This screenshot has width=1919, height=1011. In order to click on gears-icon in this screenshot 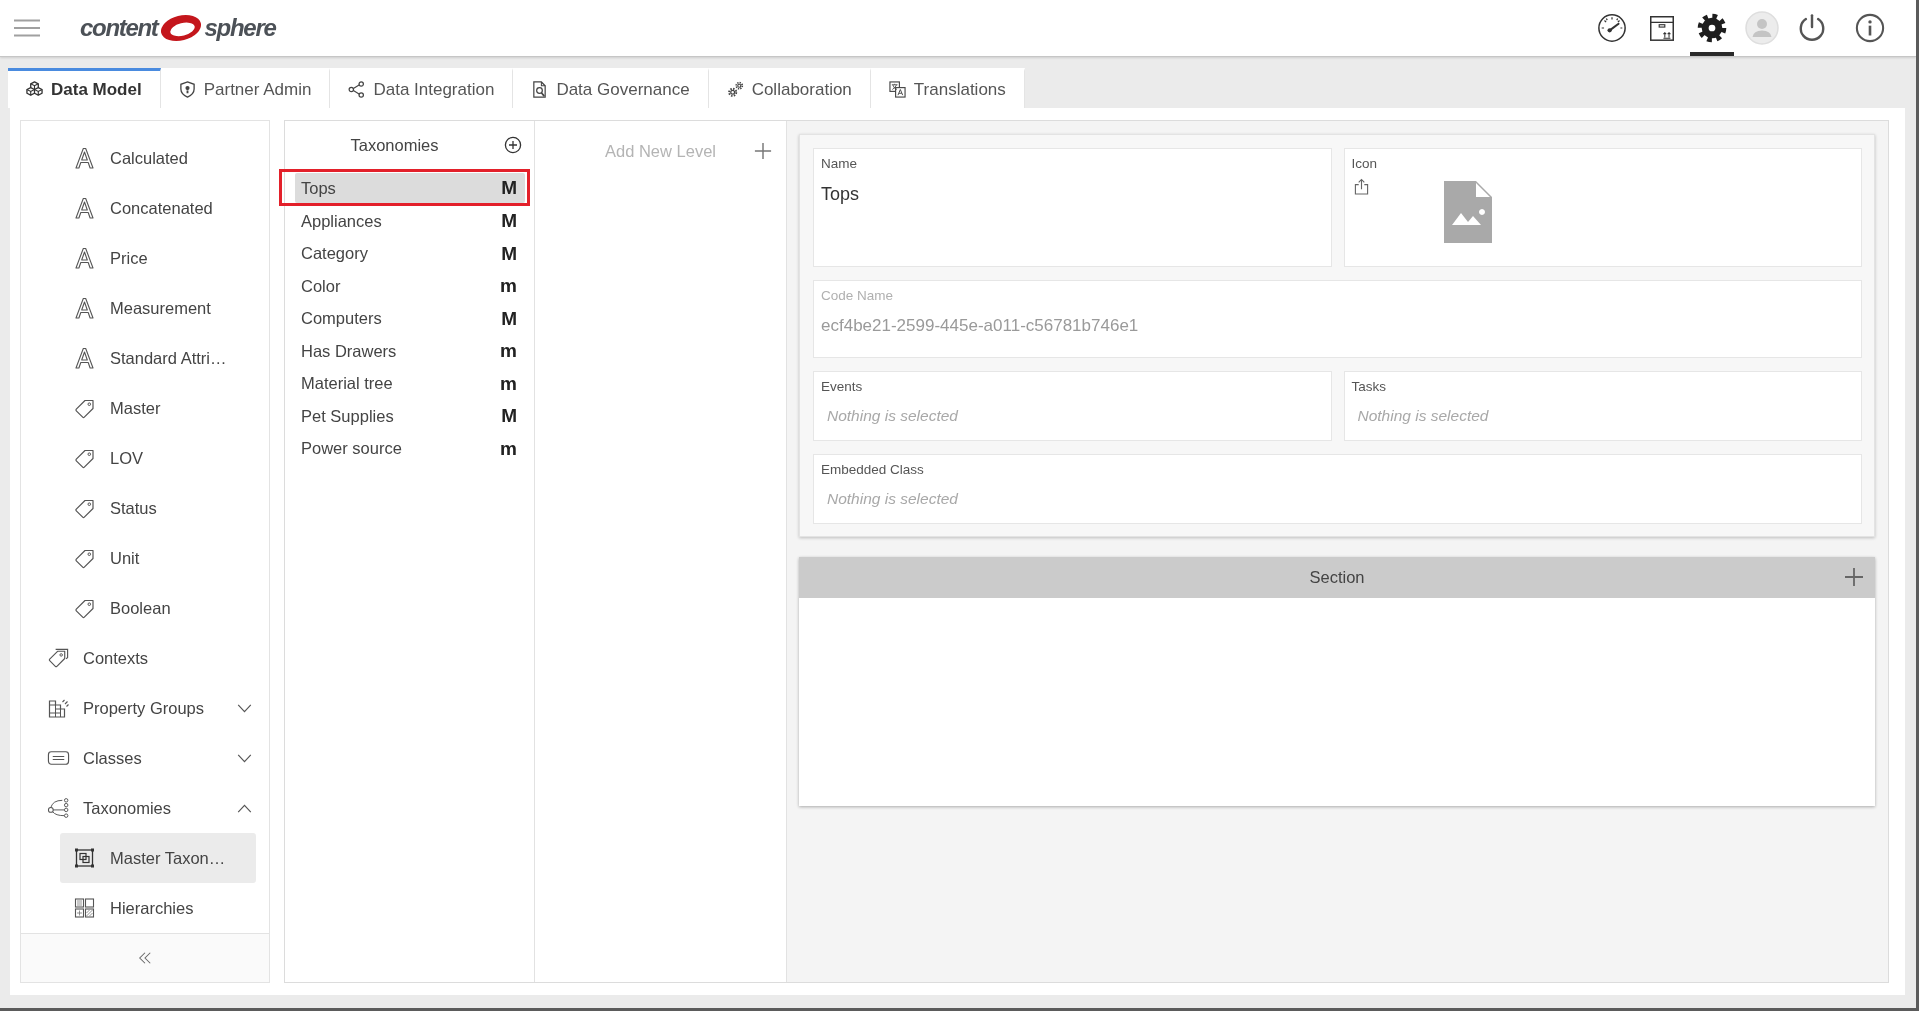, I will do `click(735, 89)`.